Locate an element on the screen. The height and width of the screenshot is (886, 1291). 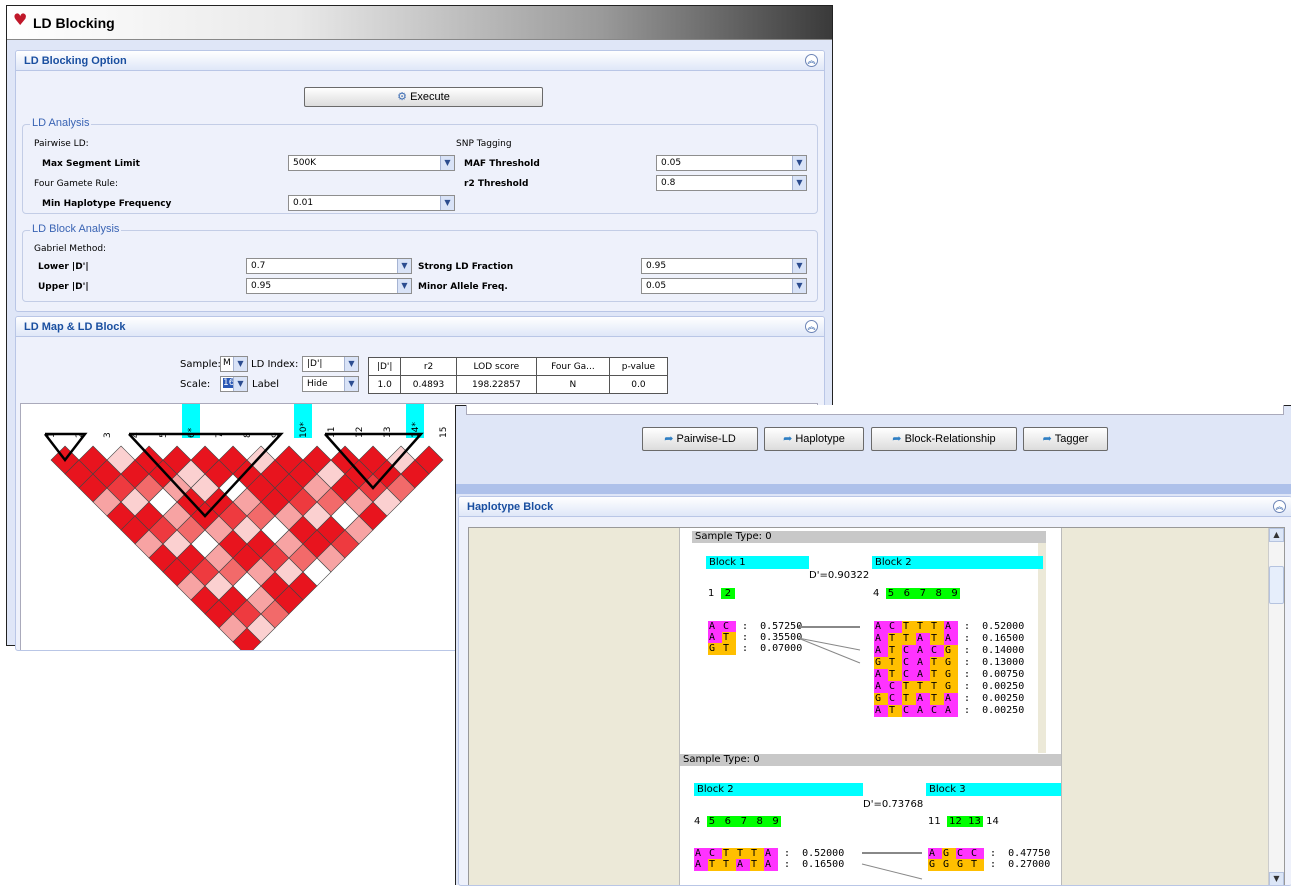
sample-select: M ▼ is located at coordinates (234, 364).